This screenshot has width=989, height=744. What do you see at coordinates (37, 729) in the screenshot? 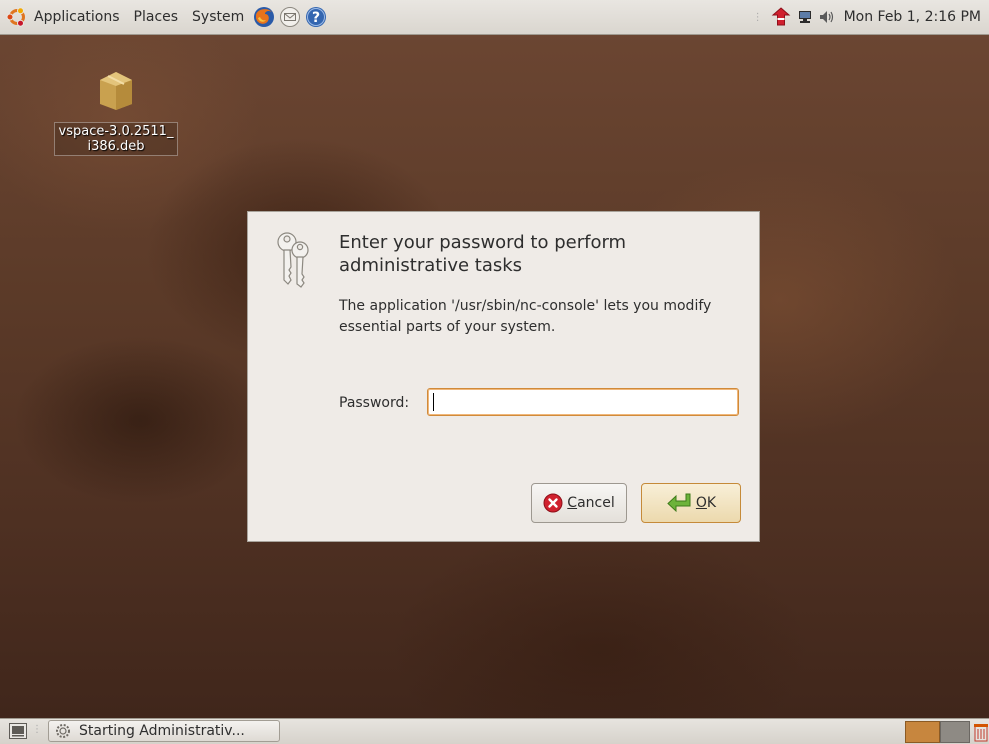
I see `panel-handle: ⋮` at bounding box center [37, 729].